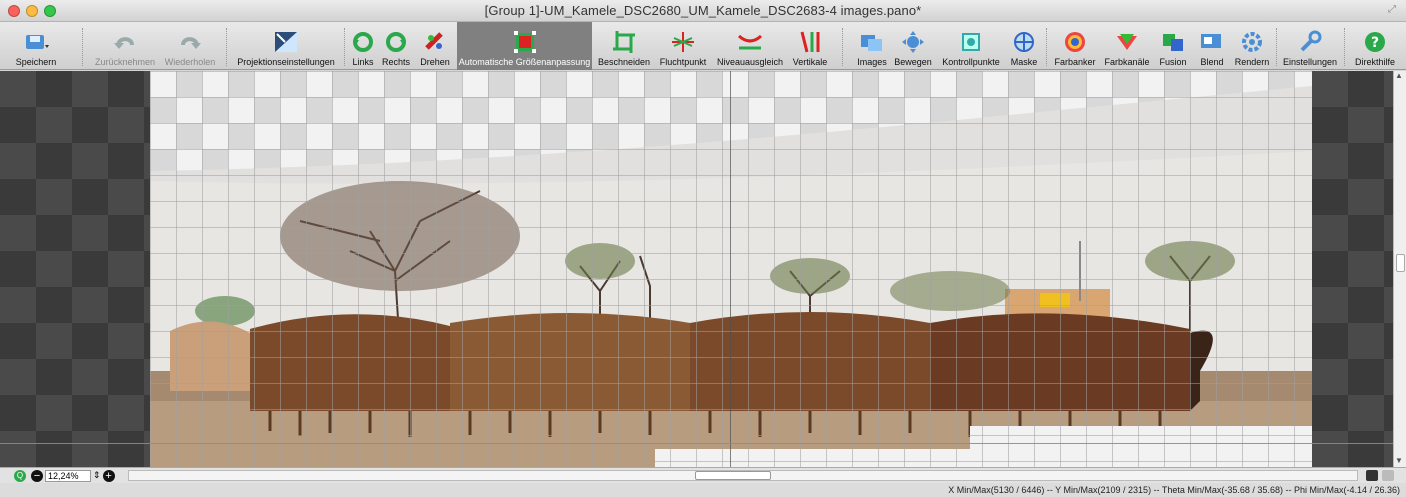  What do you see at coordinates (108, 475) in the screenshot?
I see `zoom-in-icon: +` at bounding box center [108, 475].